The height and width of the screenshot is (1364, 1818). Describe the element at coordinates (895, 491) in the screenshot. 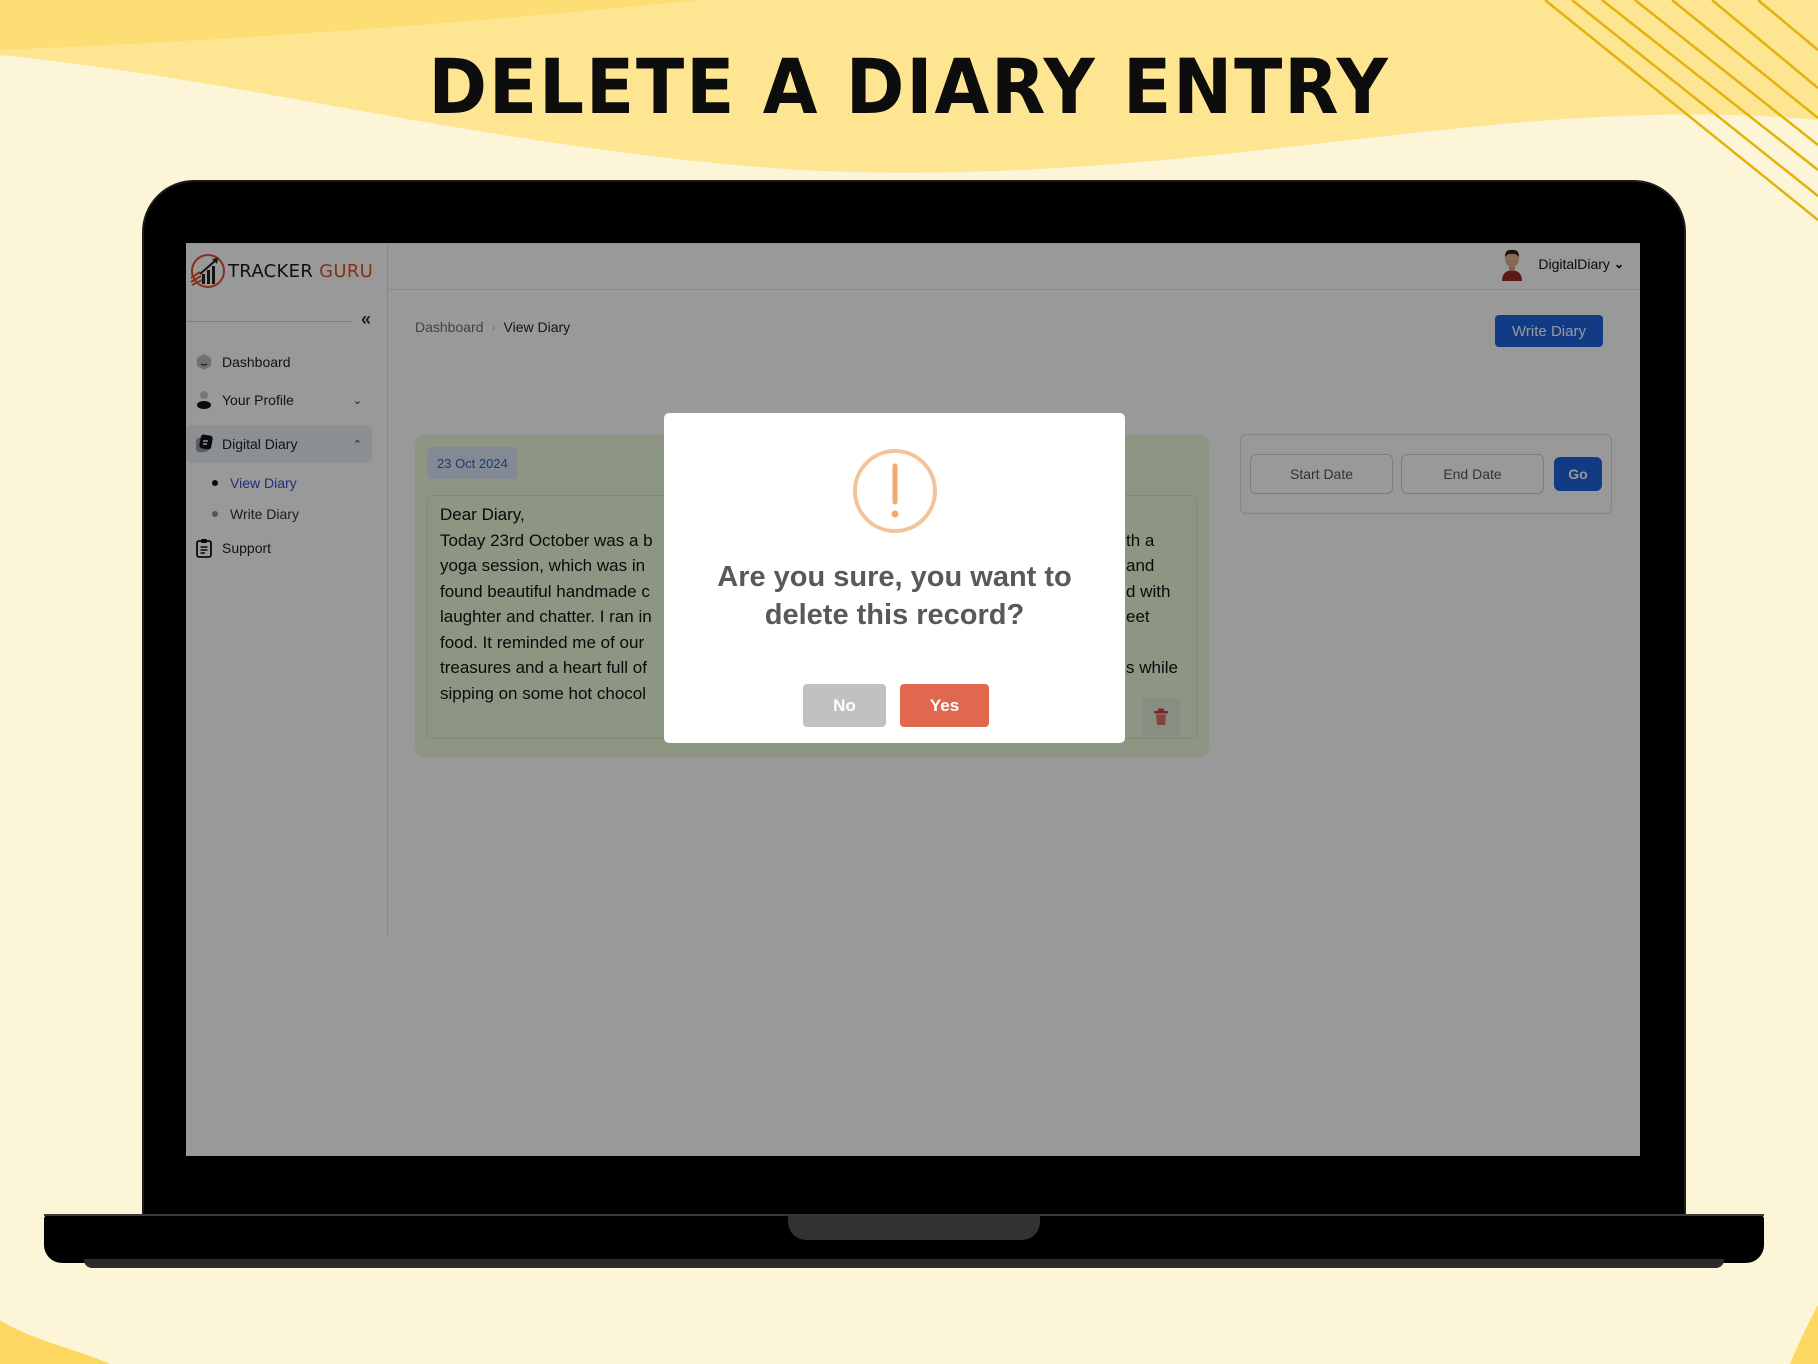

I see `warning-icon` at that location.